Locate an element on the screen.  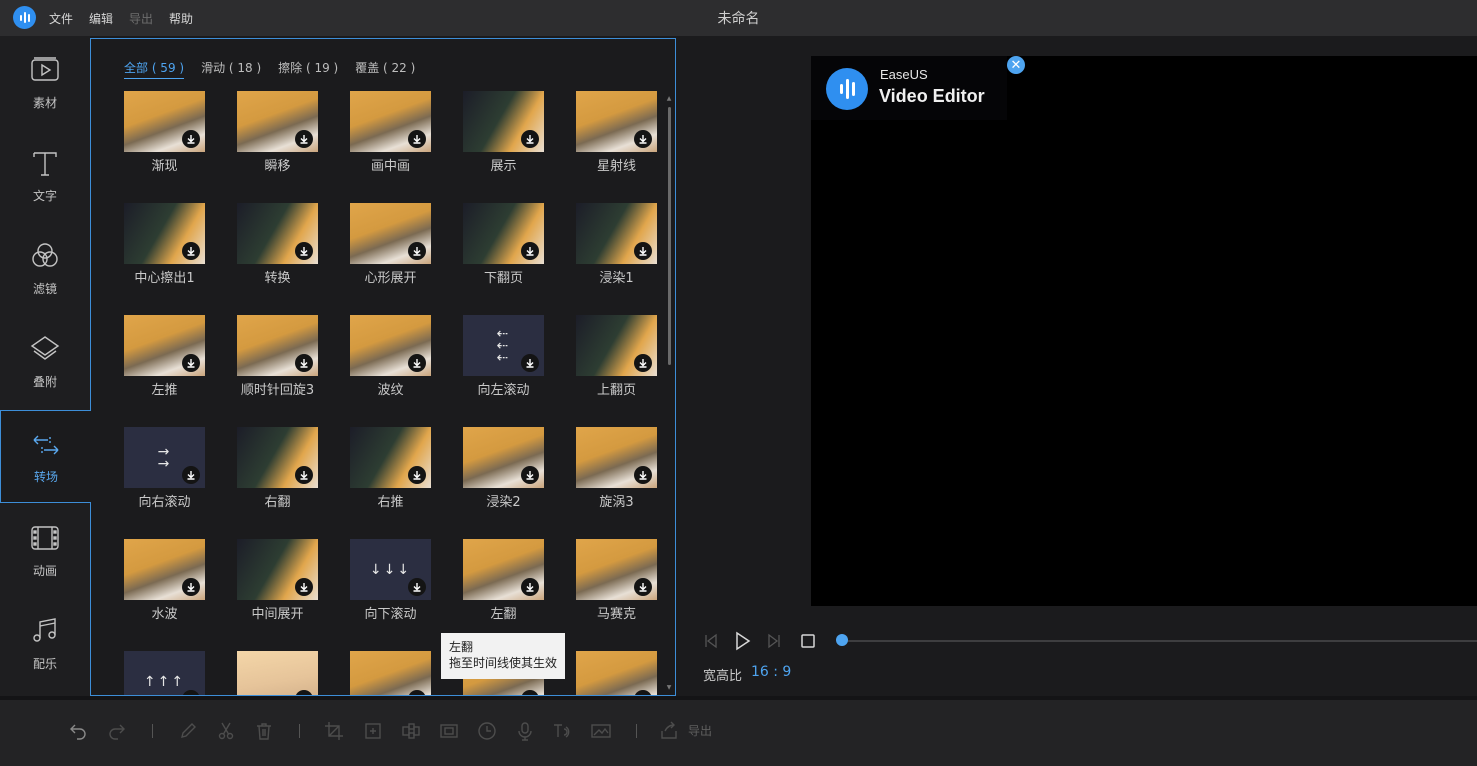
rail-item-text: 文字 is located at coordinates (45, 175).